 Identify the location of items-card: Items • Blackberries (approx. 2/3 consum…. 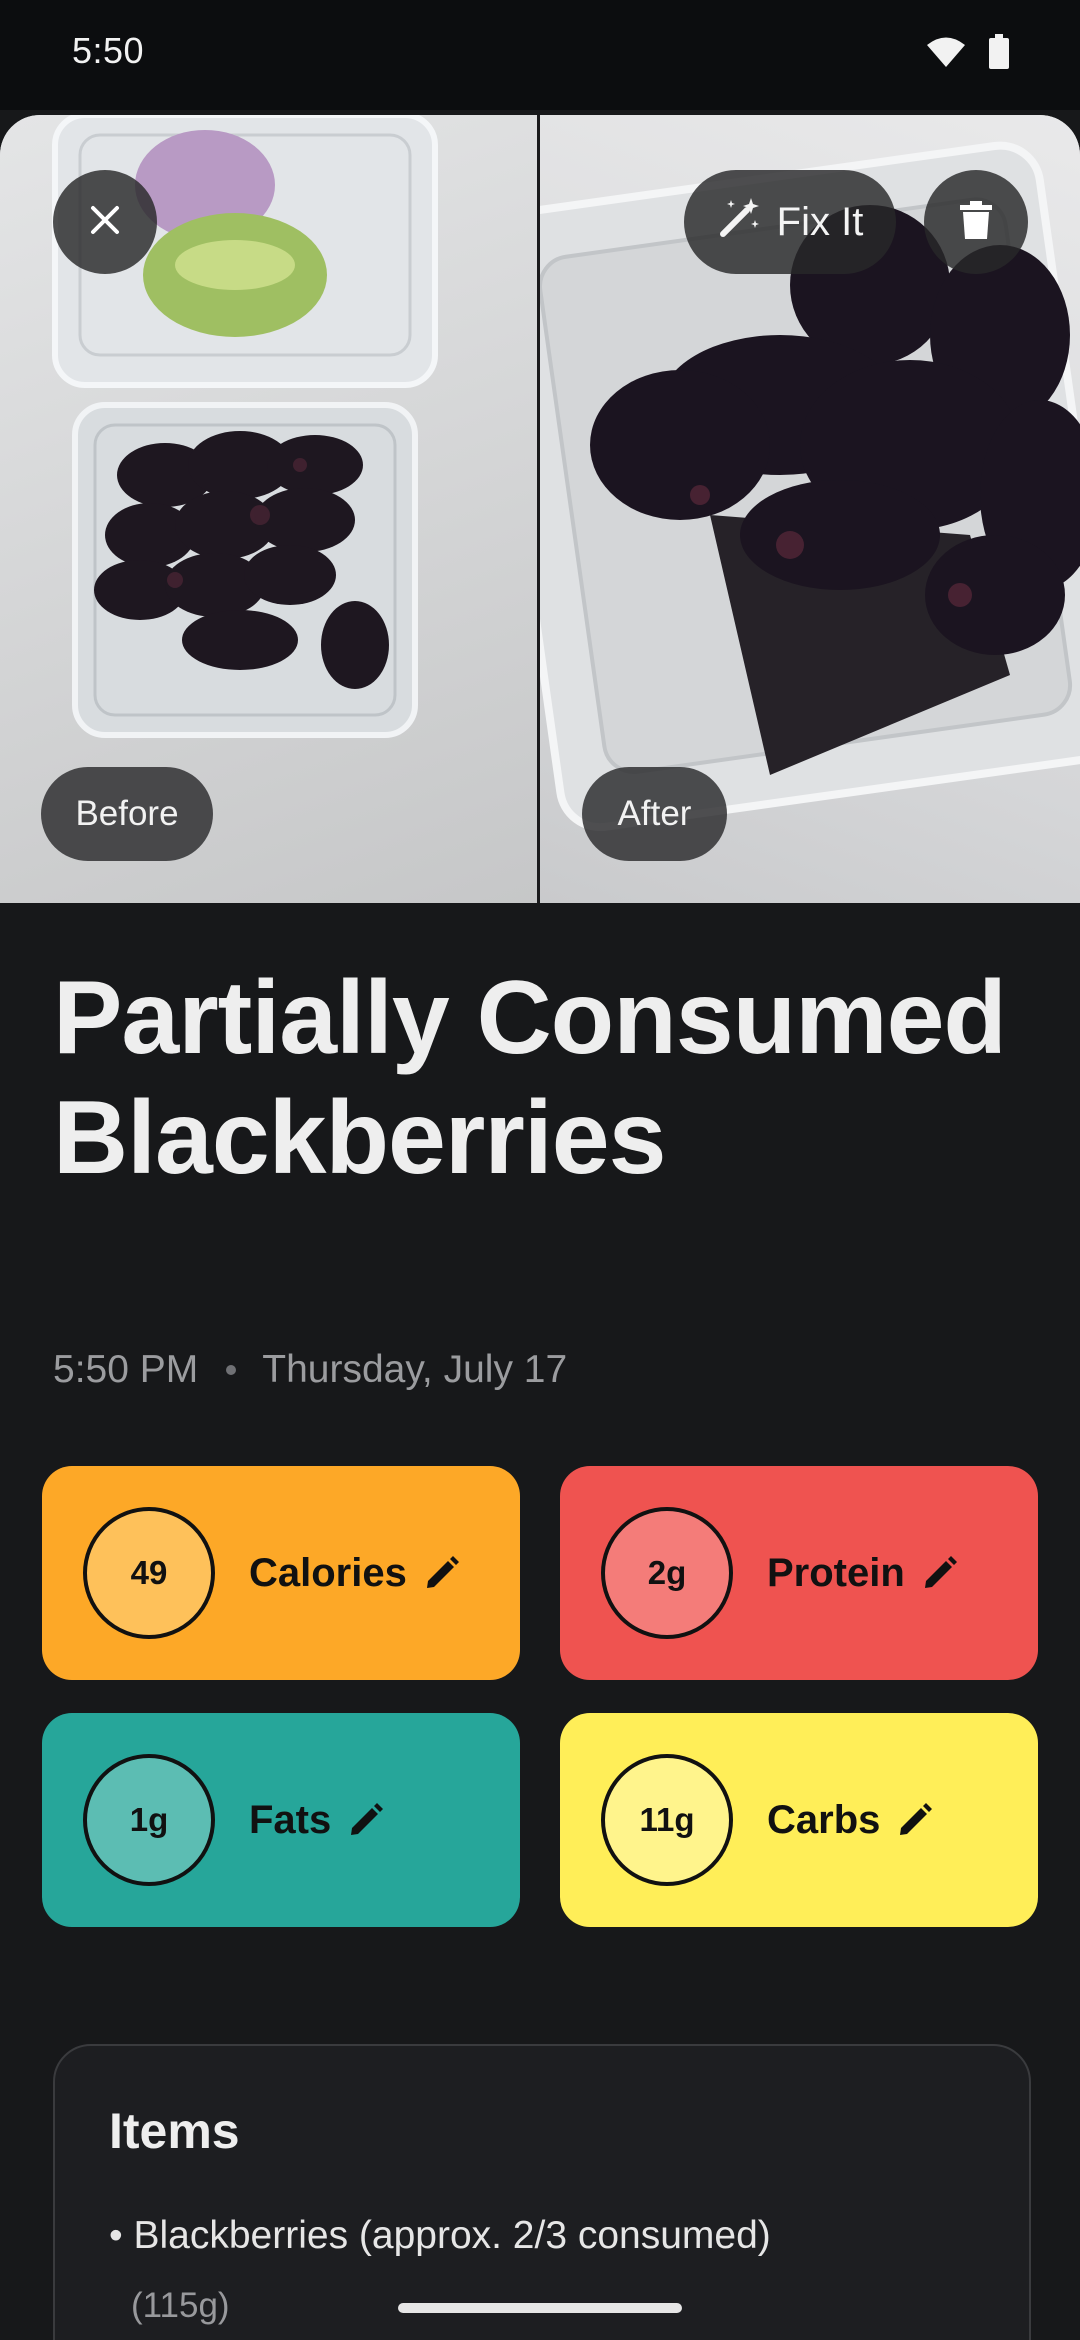
(542, 2192).